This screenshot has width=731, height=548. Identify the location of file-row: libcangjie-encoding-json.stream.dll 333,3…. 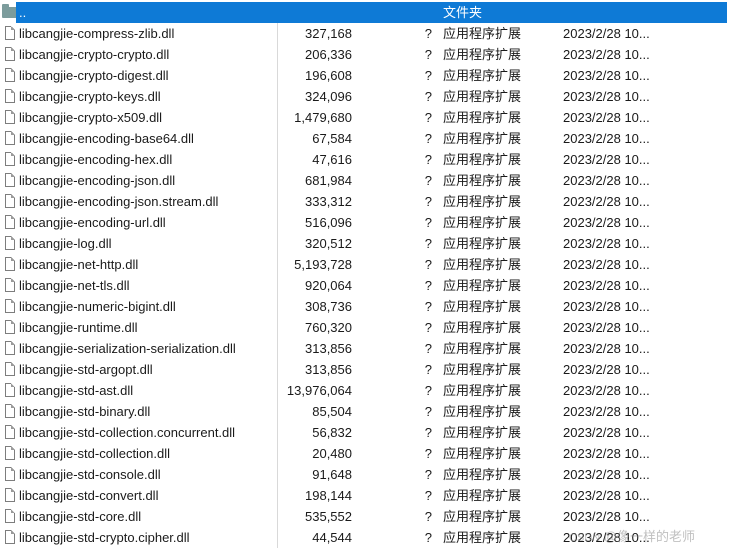
(365, 201).